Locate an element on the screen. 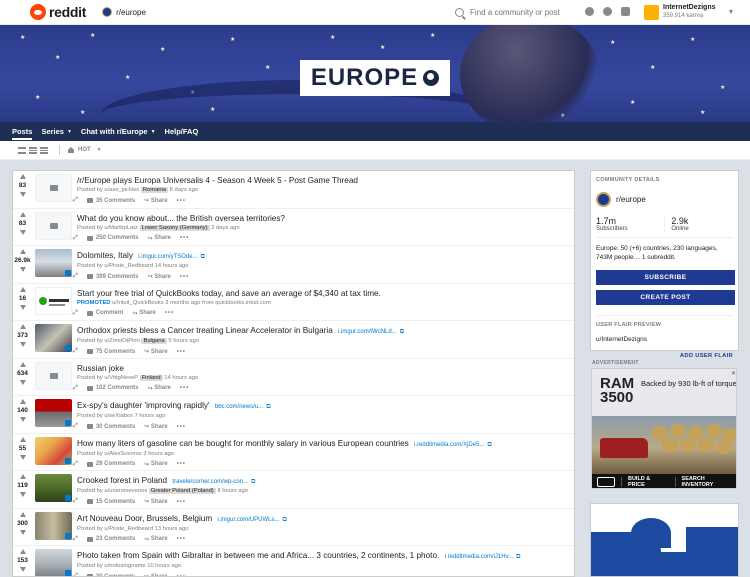 The image size is (750, 577). post-title: Russian joke is located at coordinates (100, 368).